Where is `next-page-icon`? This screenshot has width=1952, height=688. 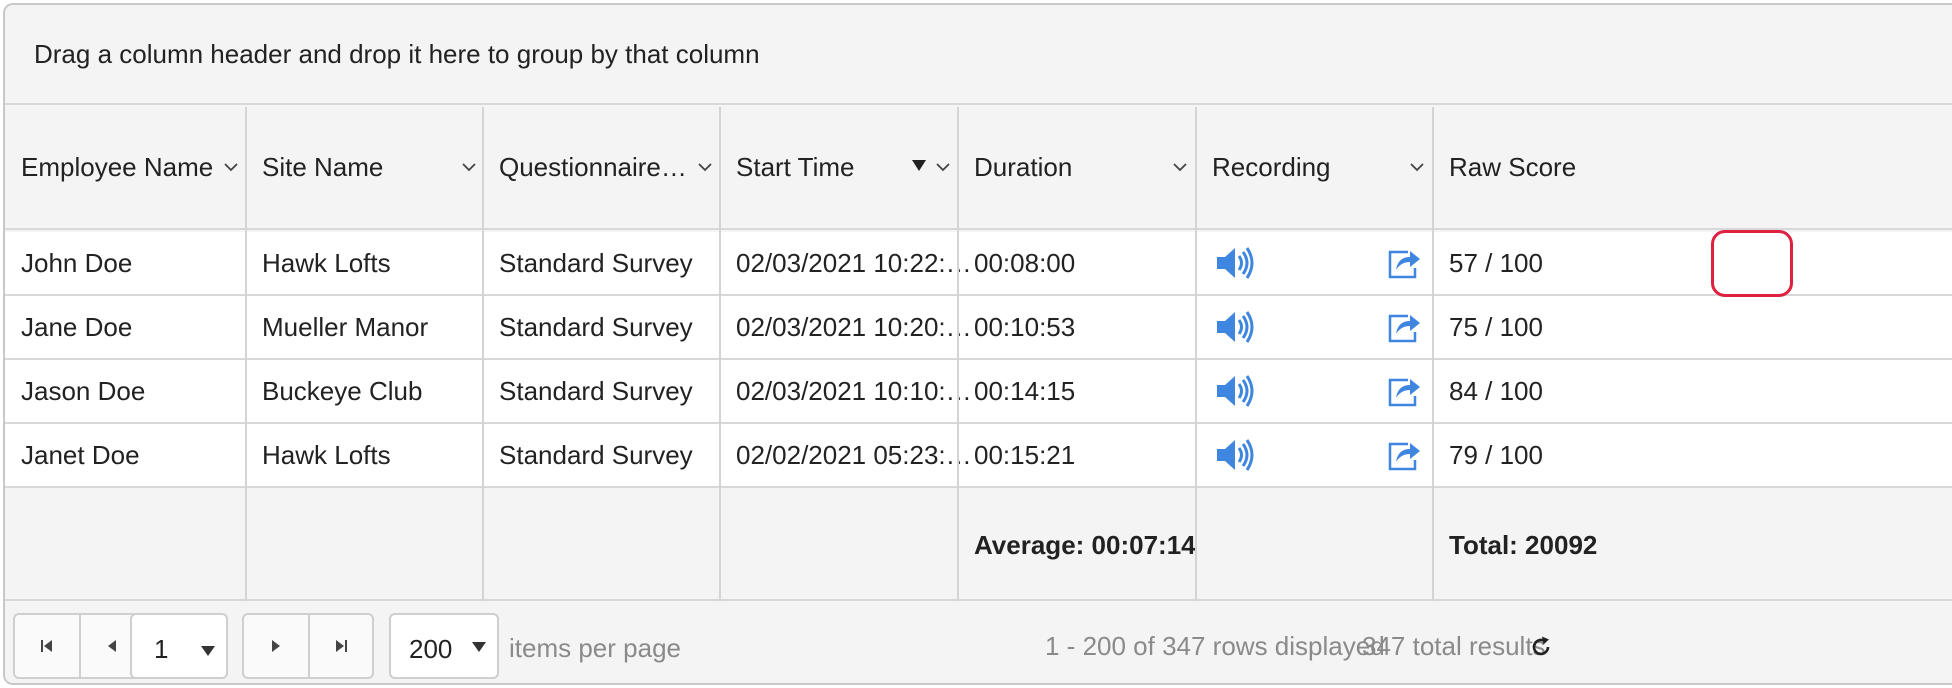 next-page-icon is located at coordinates (276, 646).